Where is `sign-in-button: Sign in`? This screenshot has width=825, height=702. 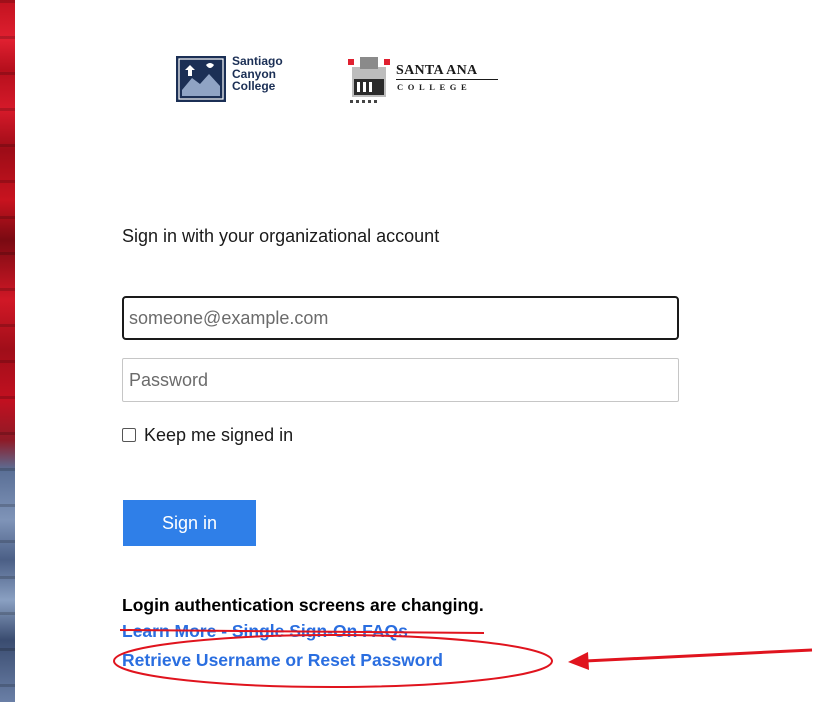 sign-in-button: Sign in is located at coordinates (189, 523).